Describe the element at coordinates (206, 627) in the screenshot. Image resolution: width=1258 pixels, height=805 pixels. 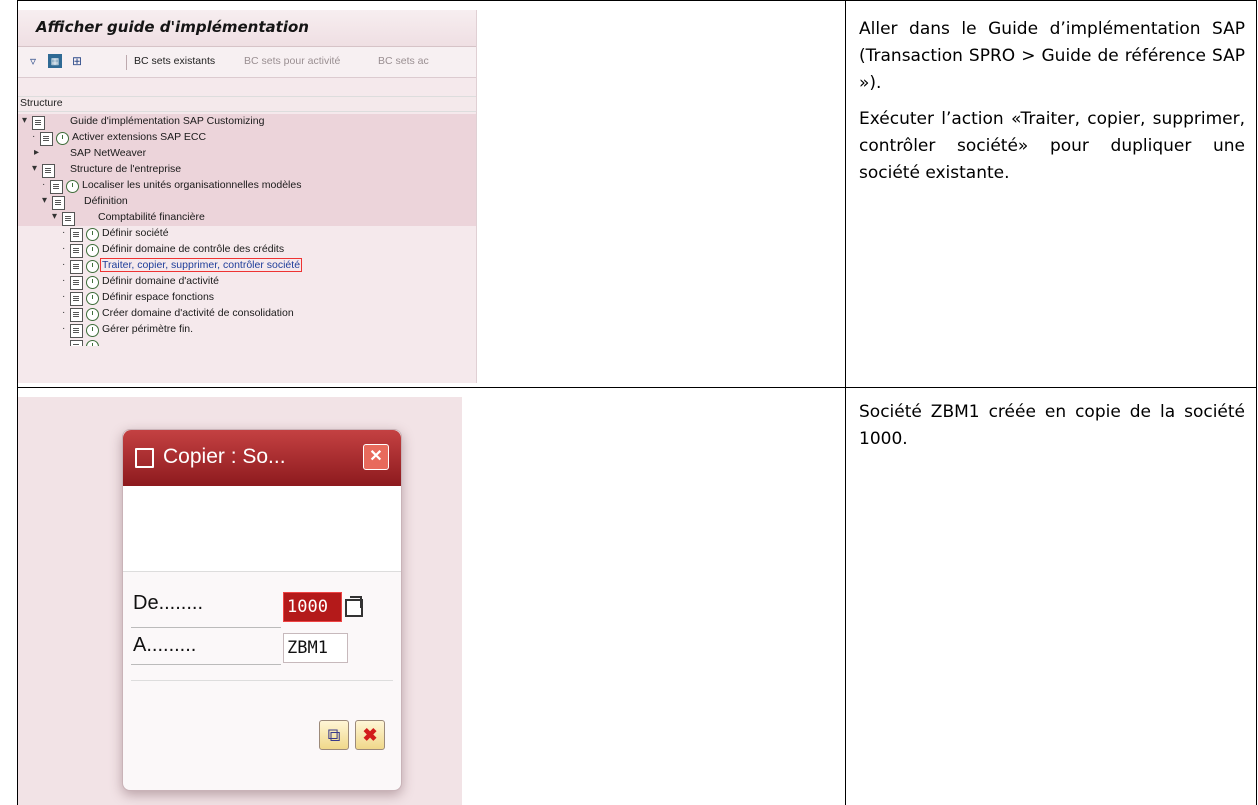
I see `from-underline` at that location.